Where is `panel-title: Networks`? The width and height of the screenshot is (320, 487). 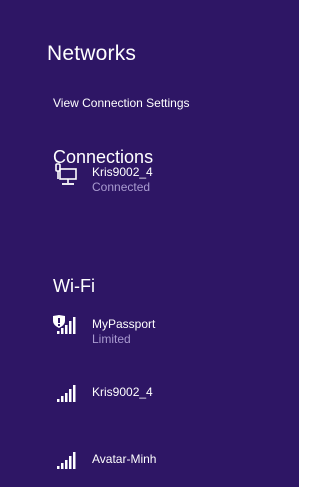 panel-title: Networks is located at coordinates (92, 53).